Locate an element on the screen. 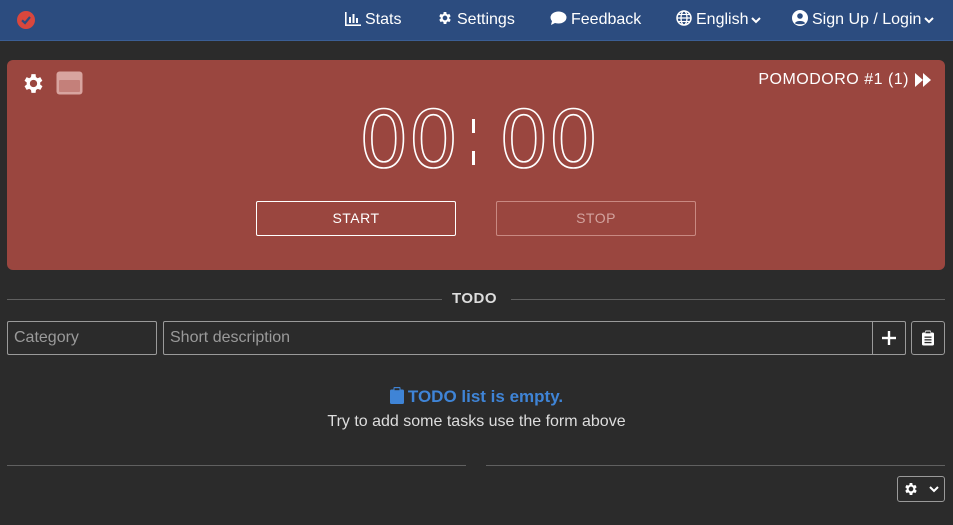  nav-account: Sign Up / Login is located at coordinates (863, 20).